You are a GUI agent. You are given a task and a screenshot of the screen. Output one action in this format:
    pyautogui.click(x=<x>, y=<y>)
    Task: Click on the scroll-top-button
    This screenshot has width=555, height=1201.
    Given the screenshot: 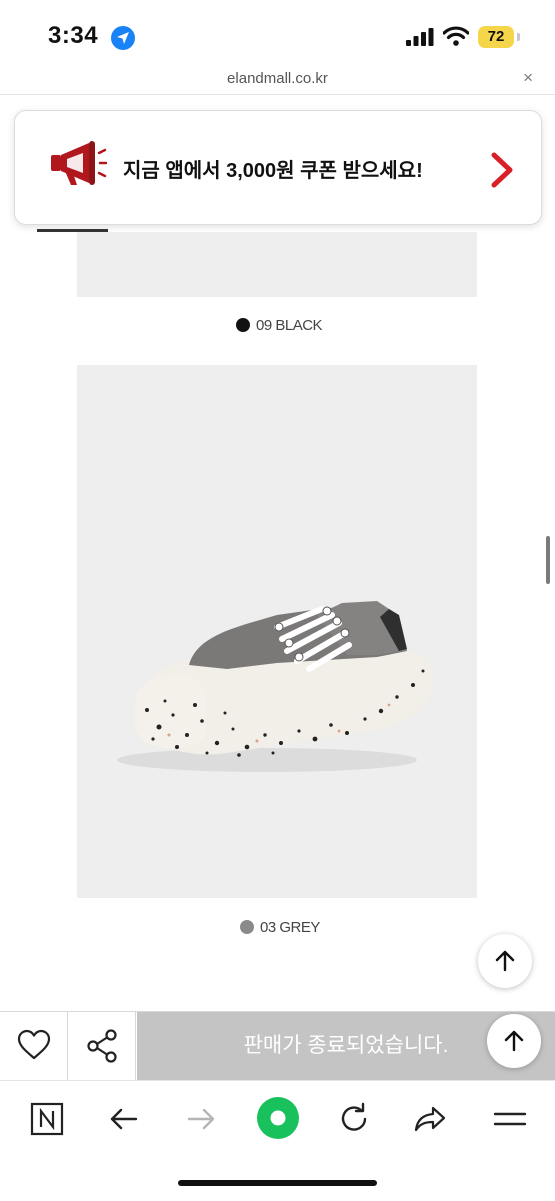 What is the action you would take?
    pyautogui.click(x=505, y=961)
    